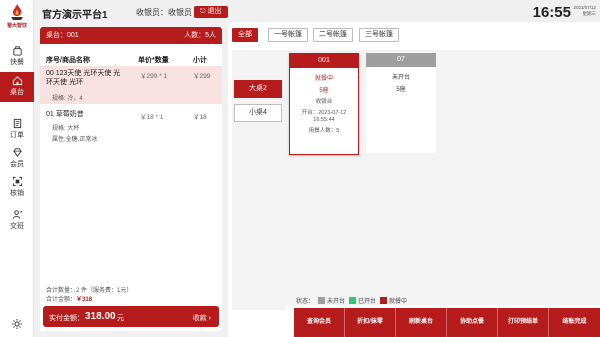 The image size is (600, 337). I want to click on total-amount-row: 合计金额：￥318, so click(69, 298).